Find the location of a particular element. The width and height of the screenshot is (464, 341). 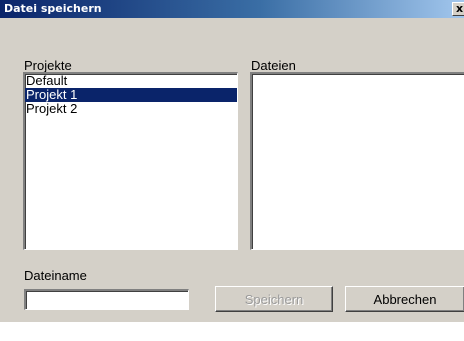

project-list-item: Default is located at coordinates (131, 81).